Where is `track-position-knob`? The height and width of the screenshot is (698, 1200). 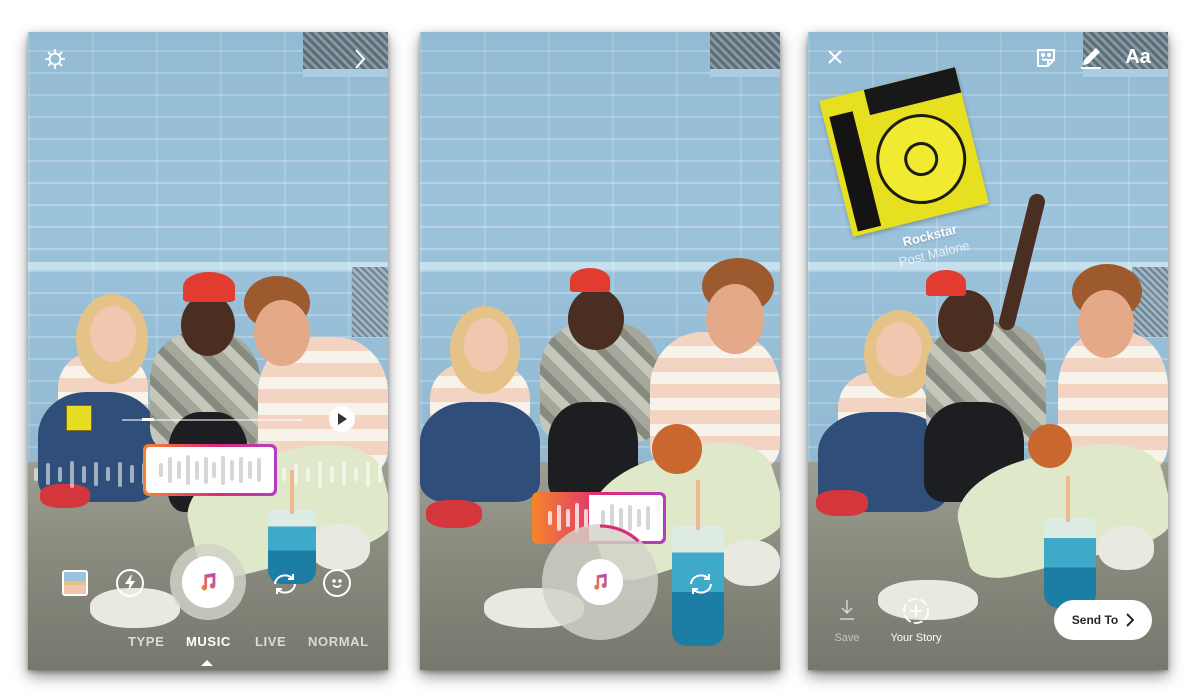
track-position-knob is located at coordinates (148, 419).